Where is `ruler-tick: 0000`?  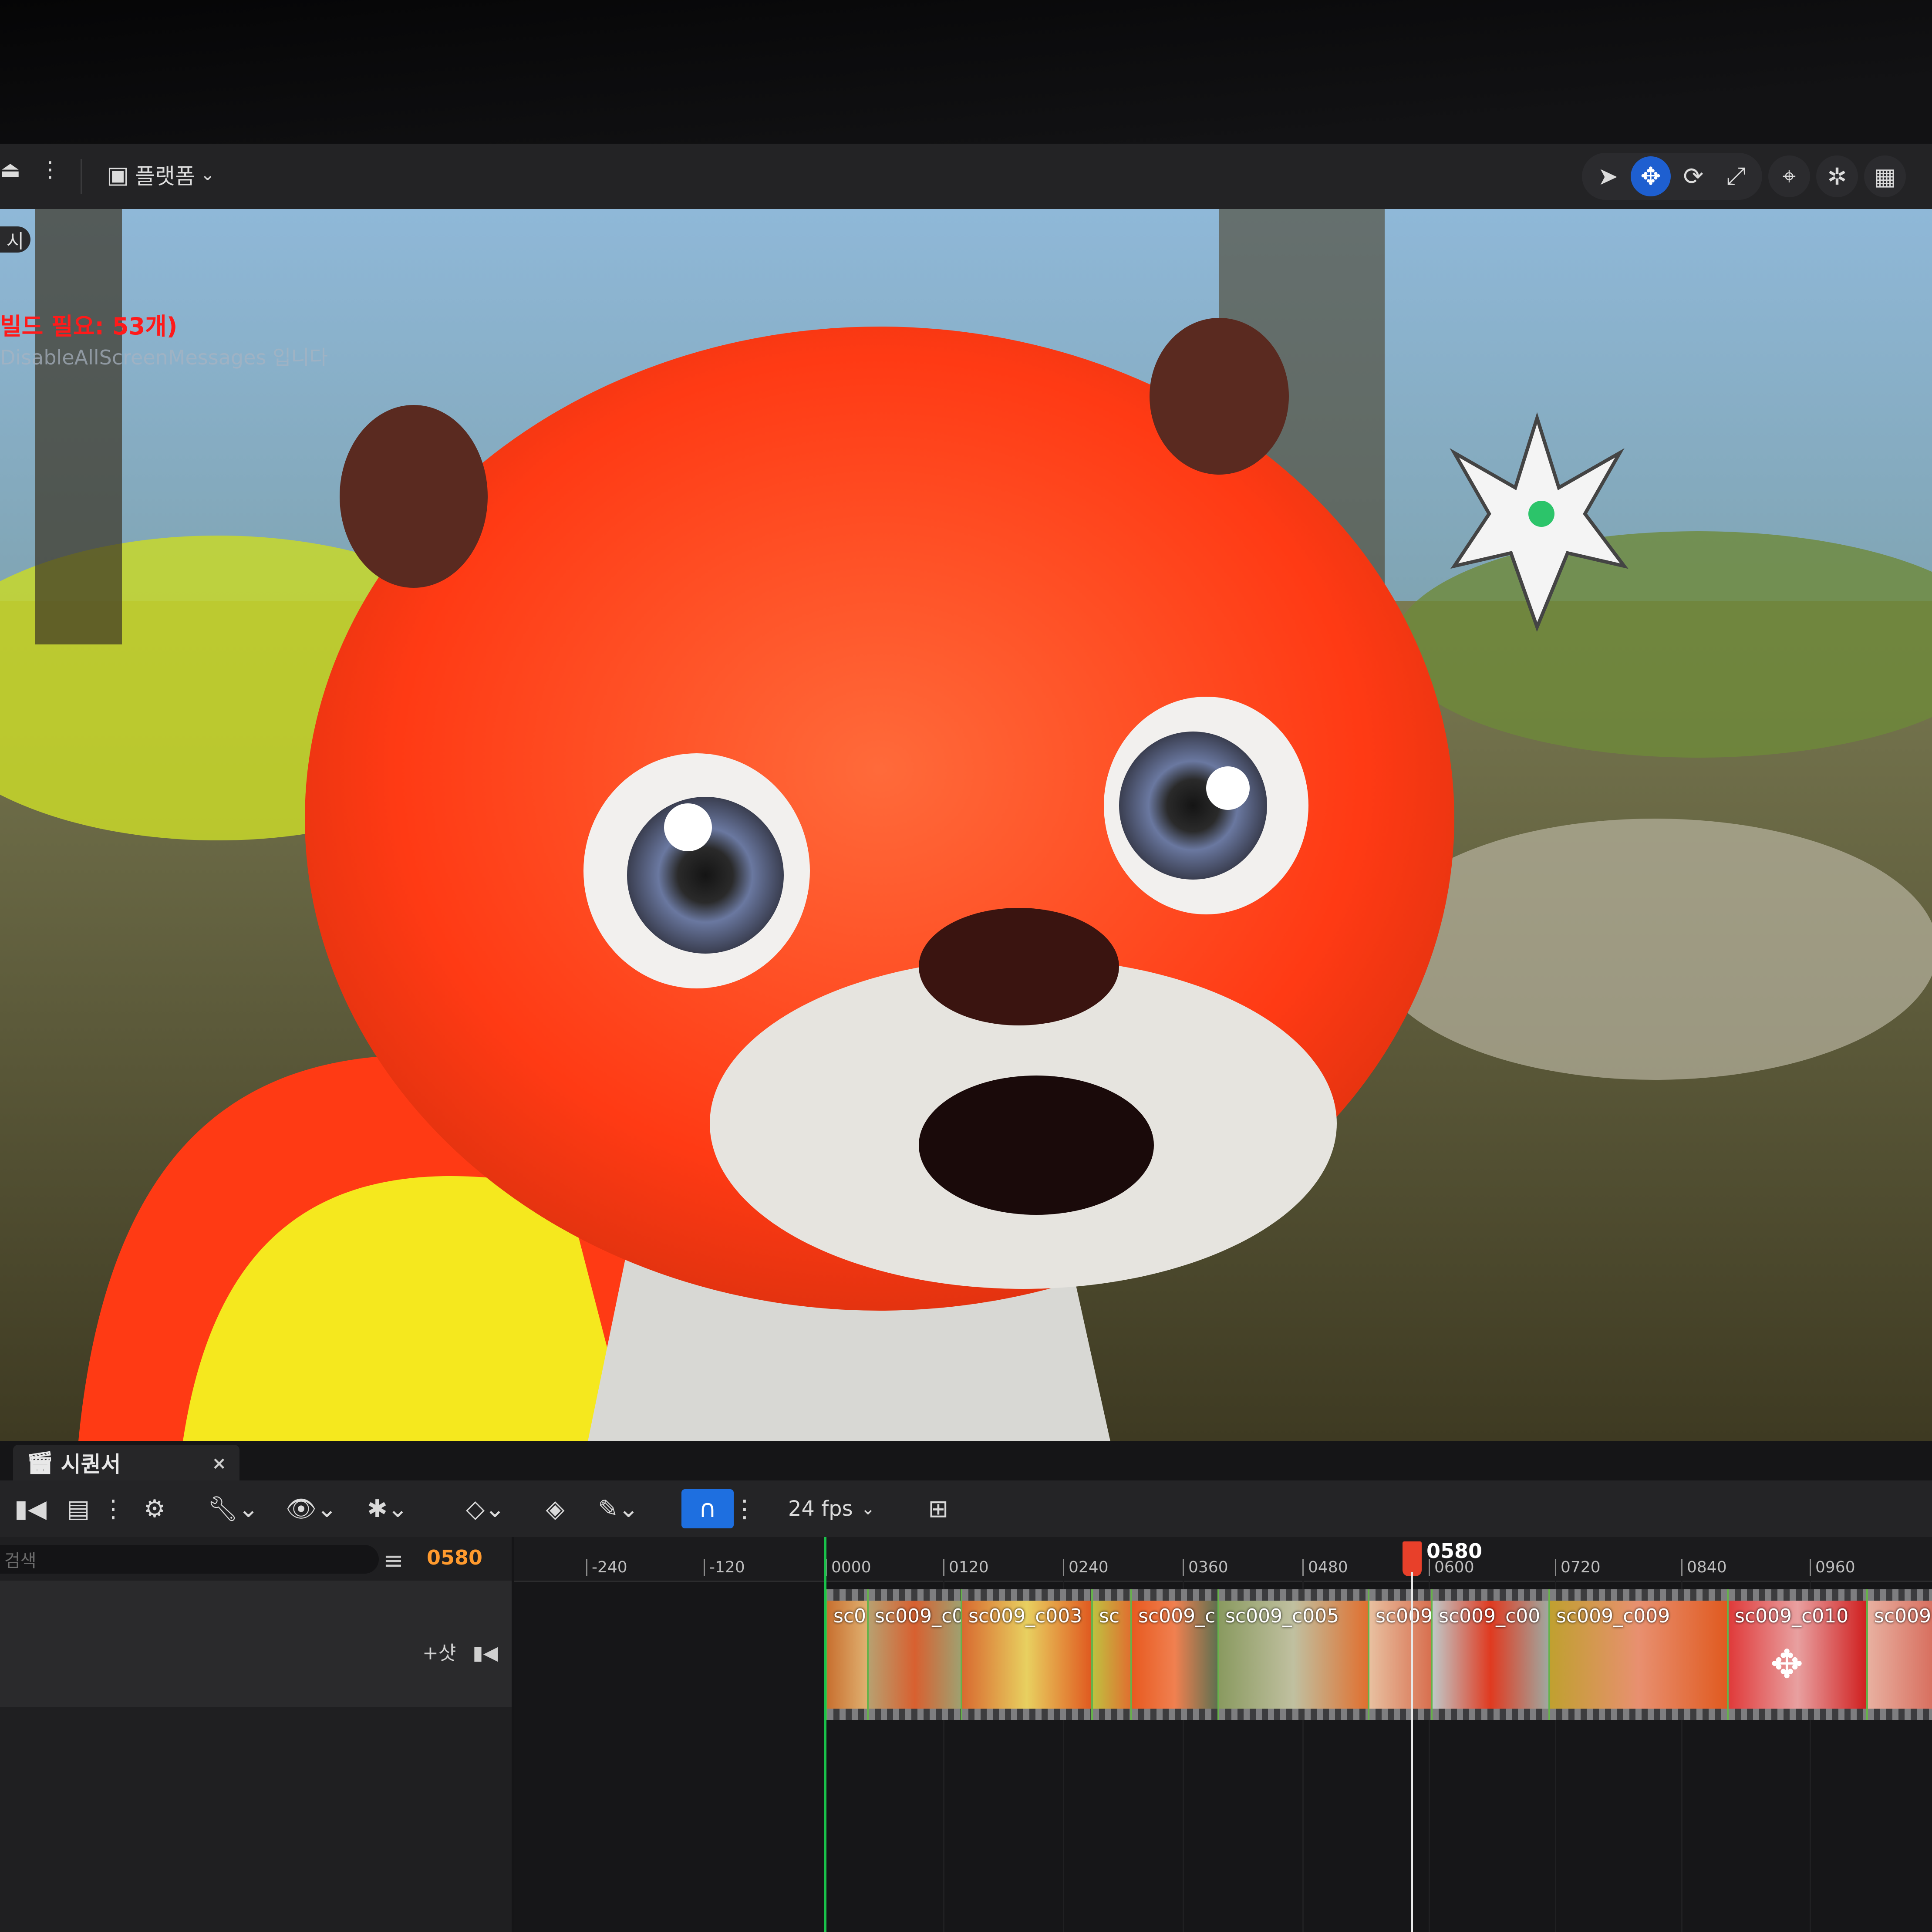 ruler-tick: 0000 is located at coordinates (848, 1568).